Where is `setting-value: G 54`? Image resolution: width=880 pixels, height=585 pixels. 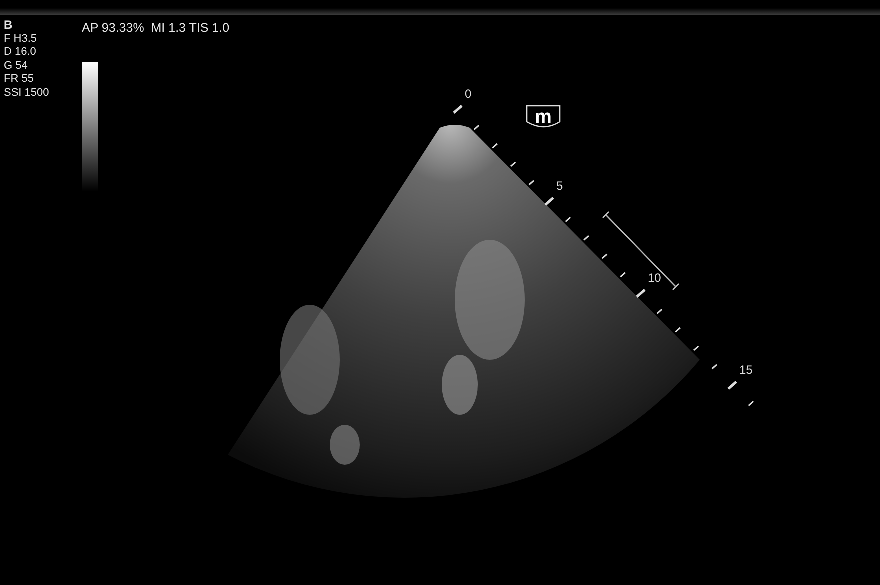 setting-value: G 54 is located at coordinates (16, 66).